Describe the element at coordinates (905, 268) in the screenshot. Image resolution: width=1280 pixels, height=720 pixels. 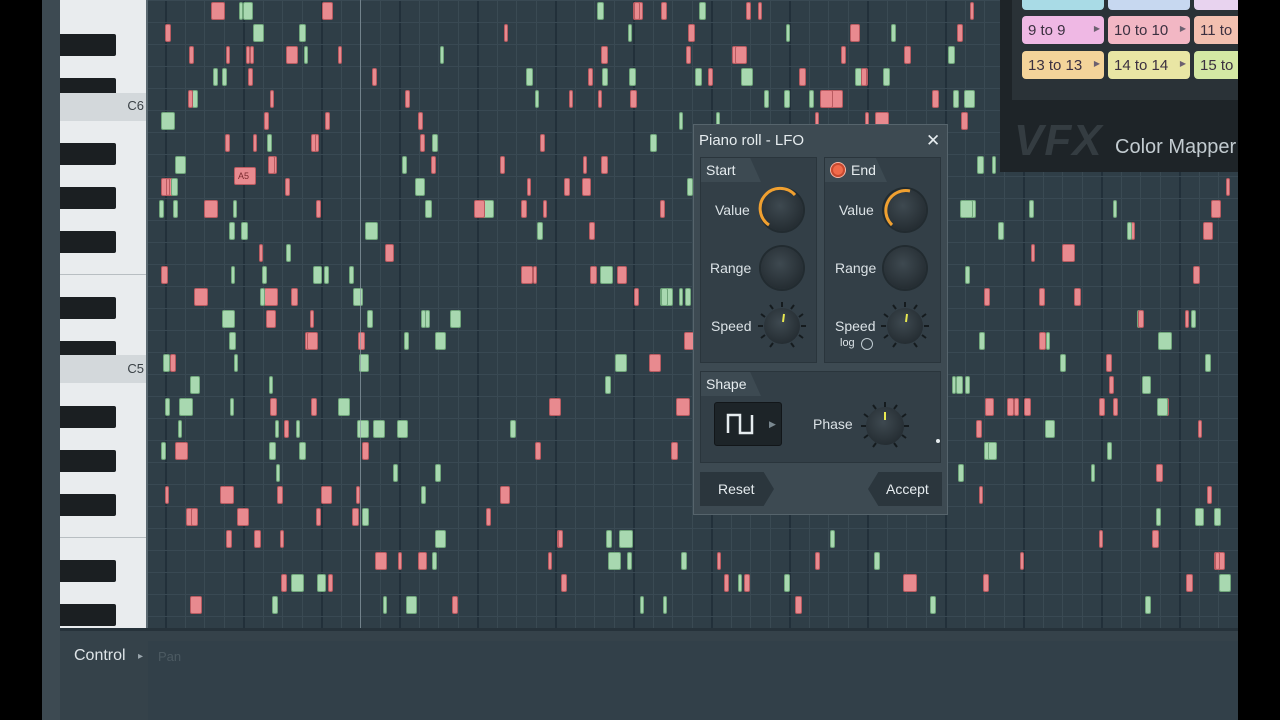
I see `end-range-knob` at that location.